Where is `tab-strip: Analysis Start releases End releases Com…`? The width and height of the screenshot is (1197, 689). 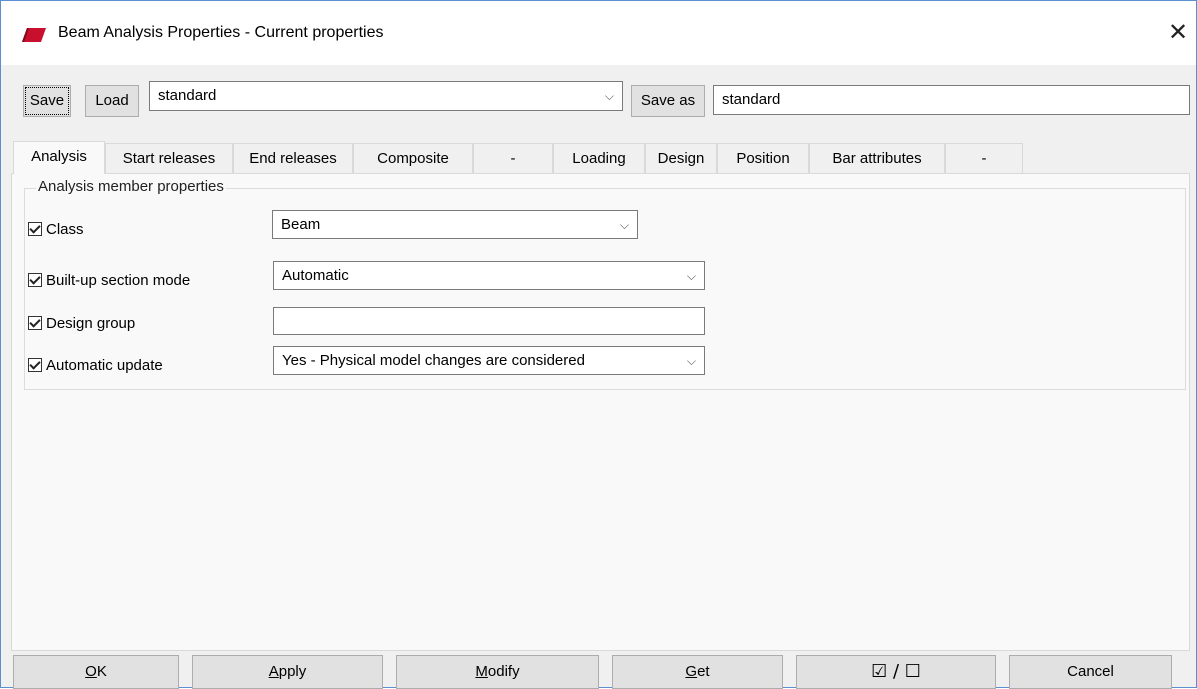 tab-strip: Analysis Start releases End releases Com… is located at coordinates (601, 157).